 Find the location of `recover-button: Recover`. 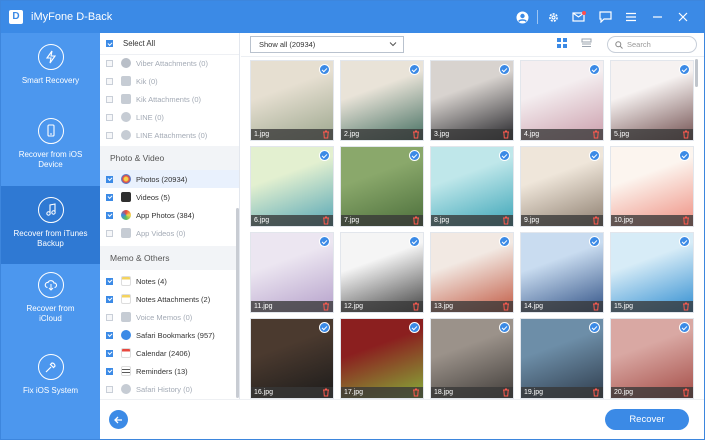

recover-button: Recover is located at coordinates (647, 419).